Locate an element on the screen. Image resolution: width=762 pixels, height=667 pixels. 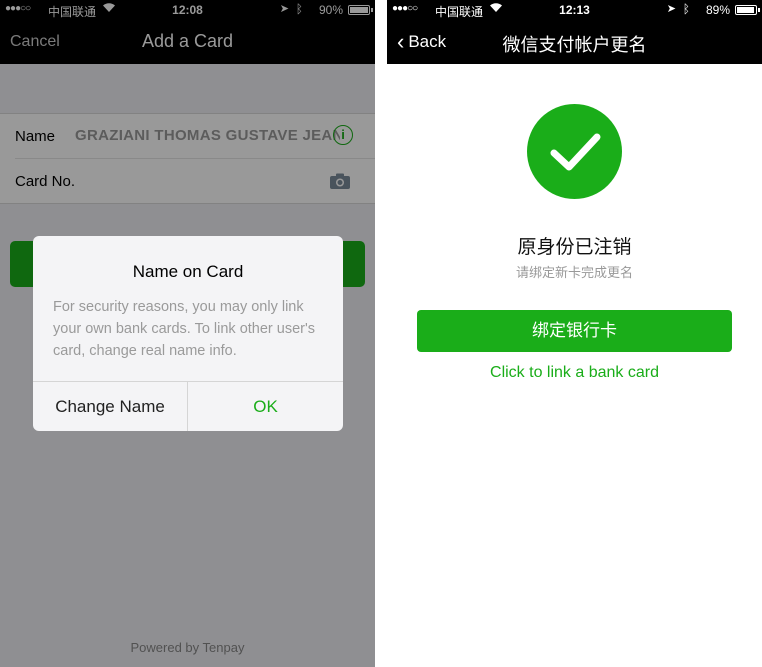
dialog-buttons: Change Name OK is located at coordinates (188, 406).